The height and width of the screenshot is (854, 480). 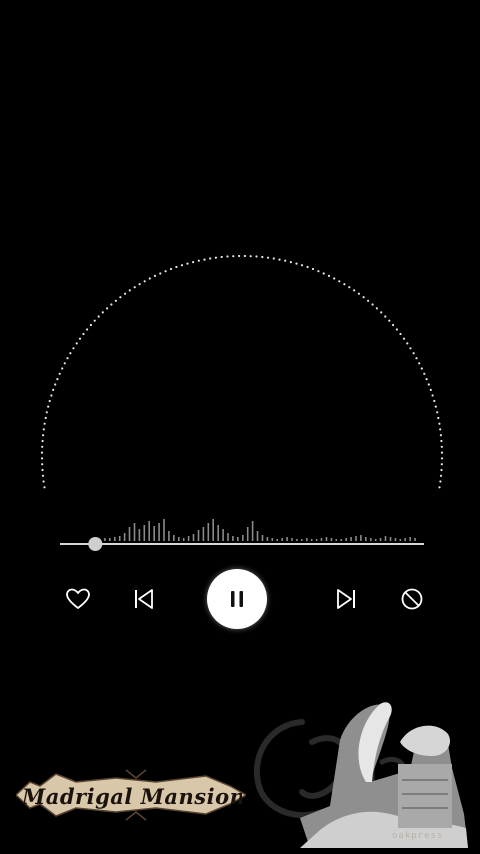 I want to click on waveform-bars, so click(x=257, y=530).